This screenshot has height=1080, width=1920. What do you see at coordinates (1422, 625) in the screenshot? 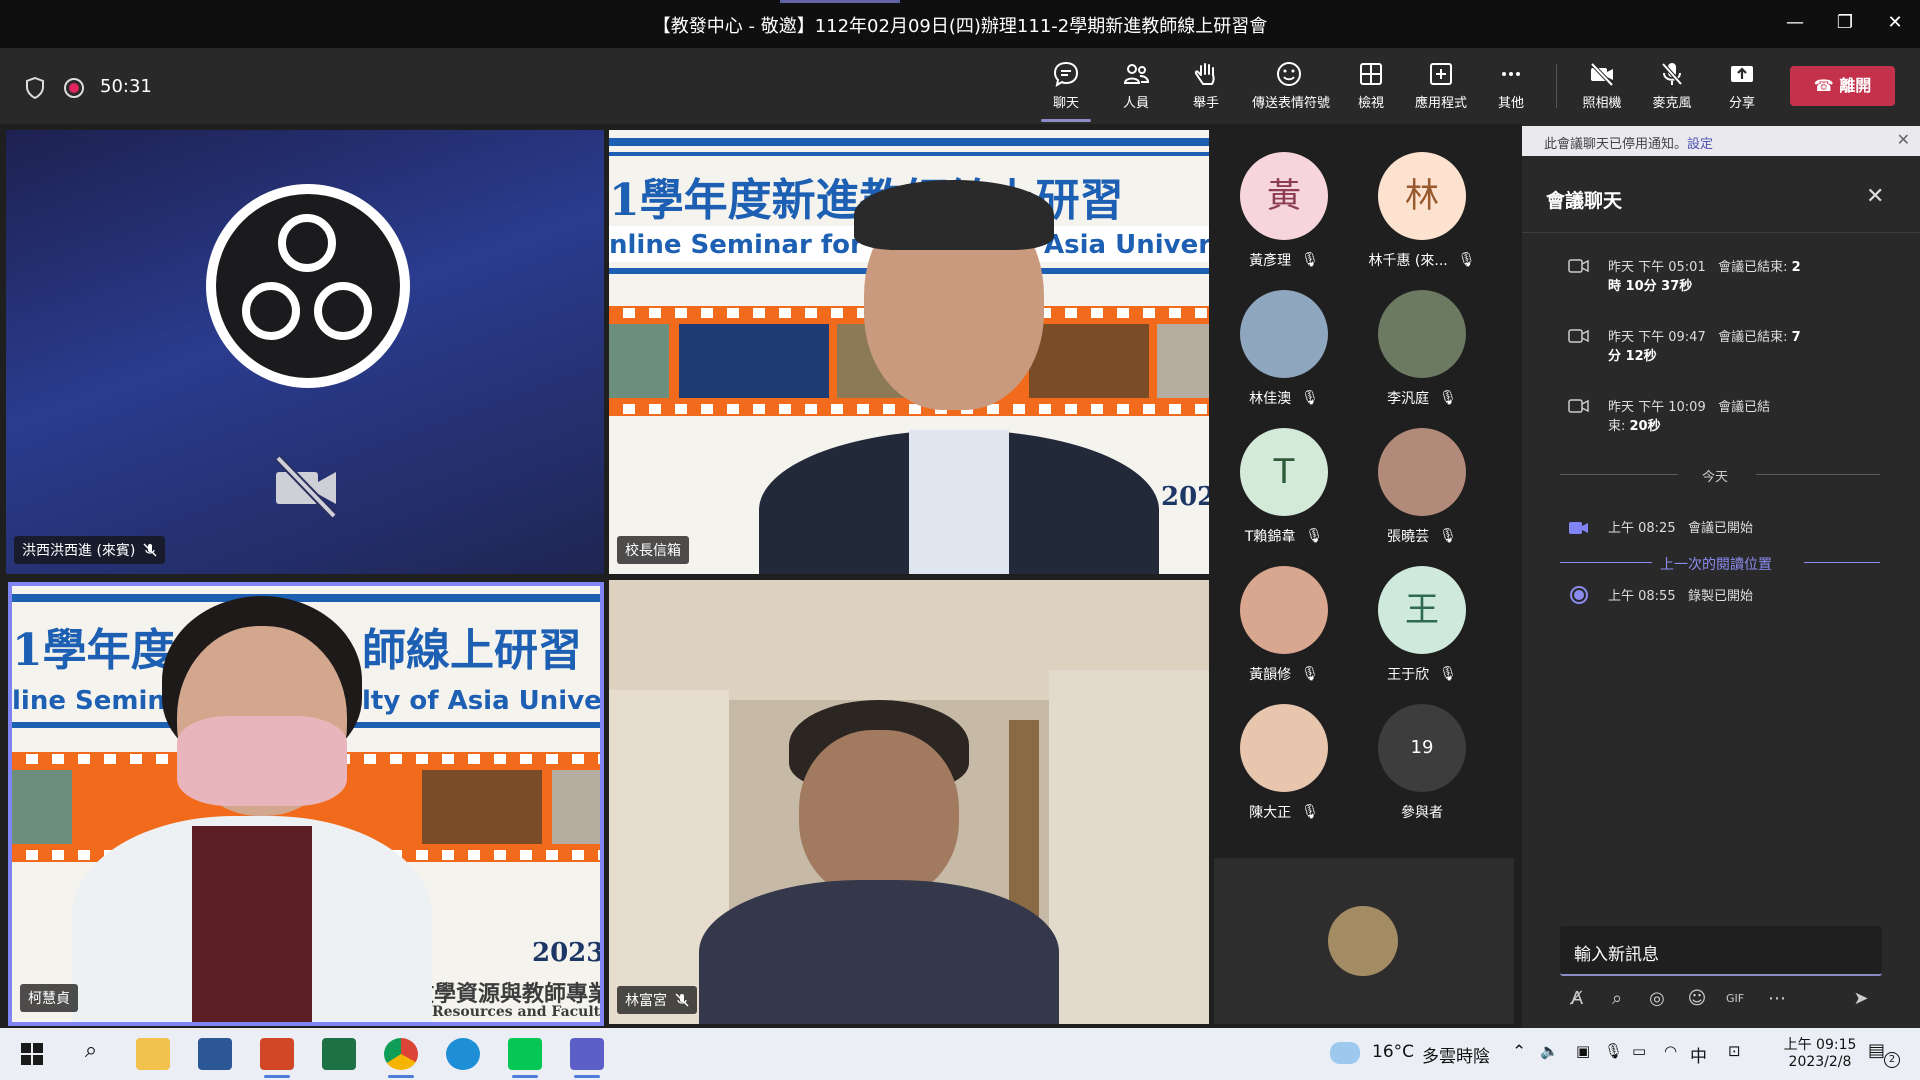
I see `participant-avatar-tile: 王 王于欣 🎙` at bounding box center [1422, 625].